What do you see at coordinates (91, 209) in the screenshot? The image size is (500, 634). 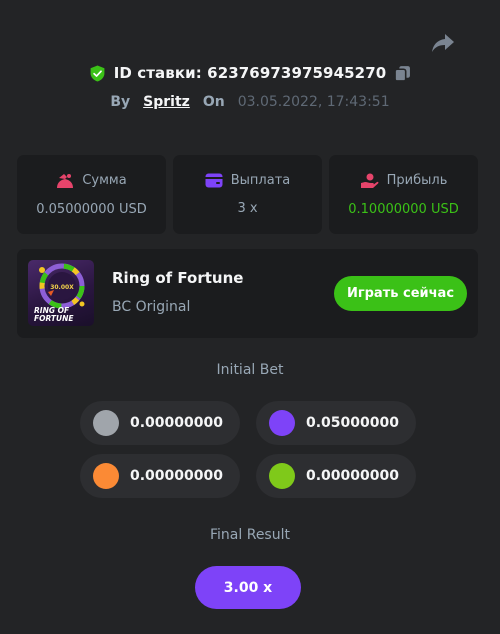 I see `stat-amount-value: 0.05000000 USD` at bounding box center [91, 209].